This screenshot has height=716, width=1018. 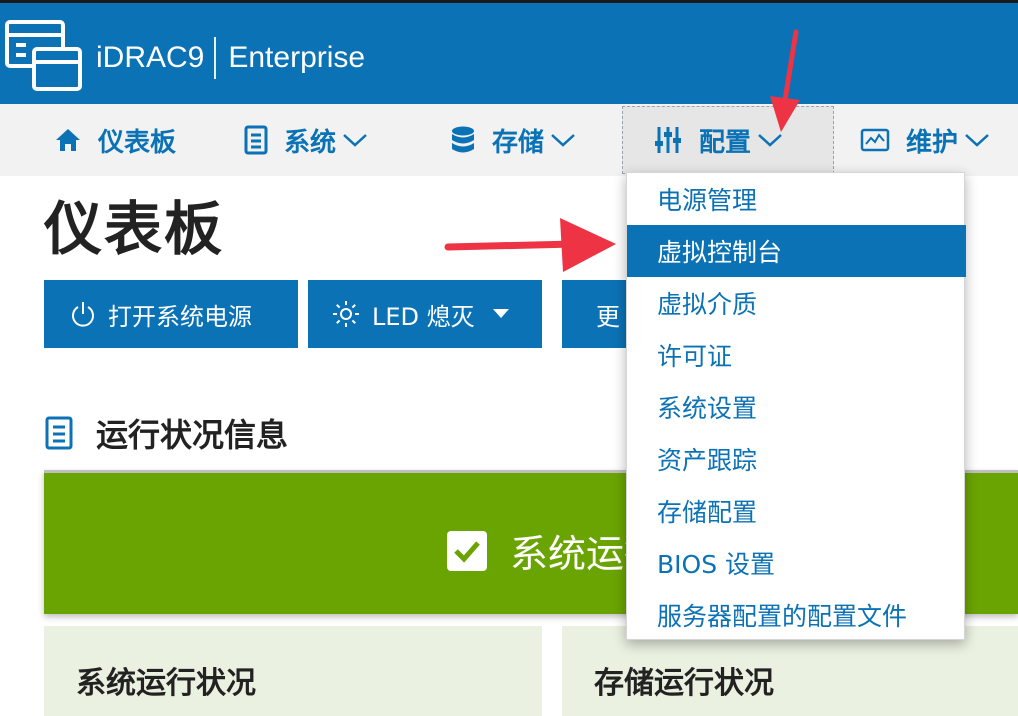 I want to click on database-icon, so click(x=463, y=139).